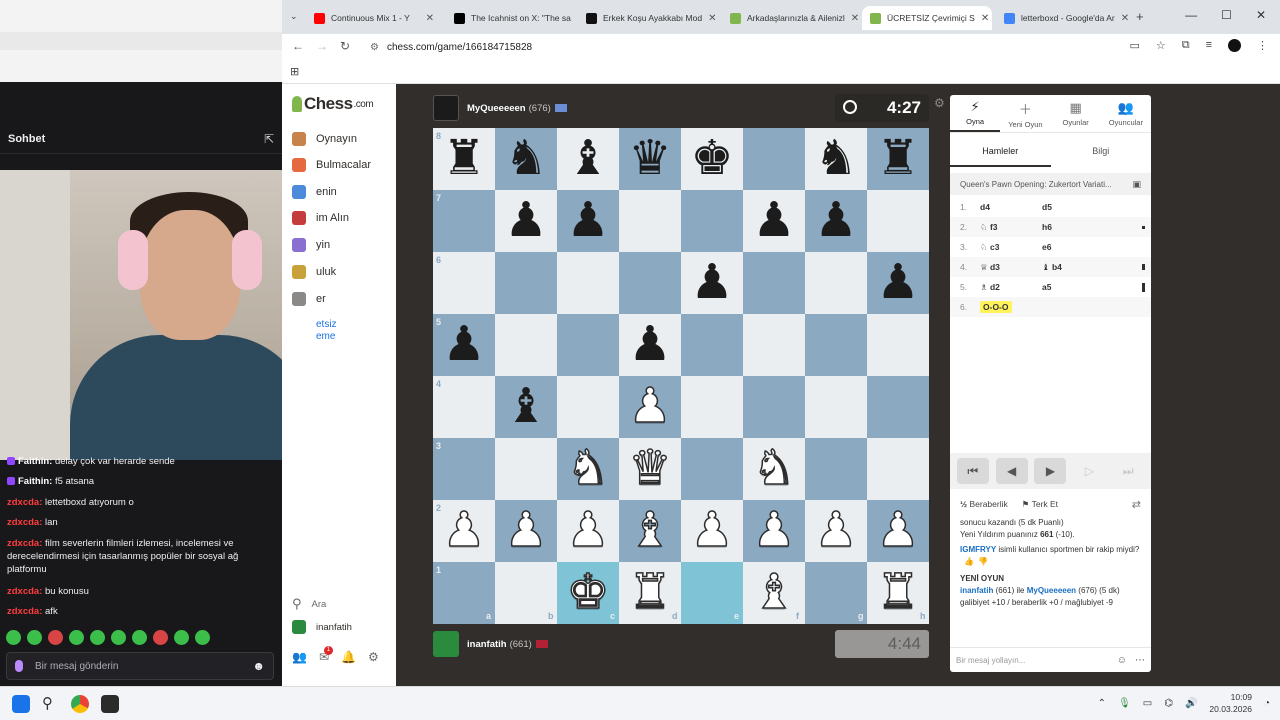 This screenshot has height=720, width=1280. I want to click on white-move: O-O-O, so click(1011, 307).